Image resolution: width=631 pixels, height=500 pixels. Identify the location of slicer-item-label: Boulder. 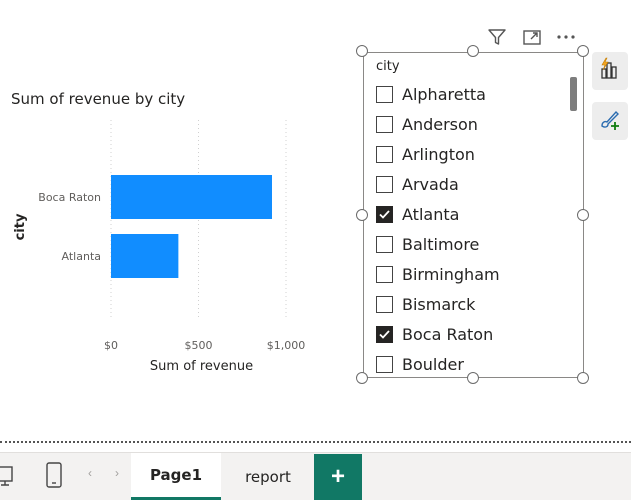
(433, 365).